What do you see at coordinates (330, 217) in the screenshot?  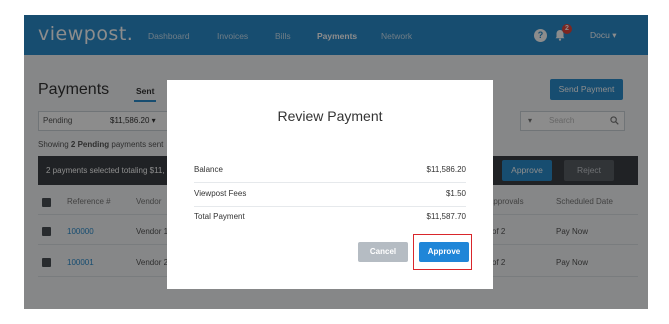 I see `total-row: Total Payment $11,587.70` at bounding box center [330, 217].